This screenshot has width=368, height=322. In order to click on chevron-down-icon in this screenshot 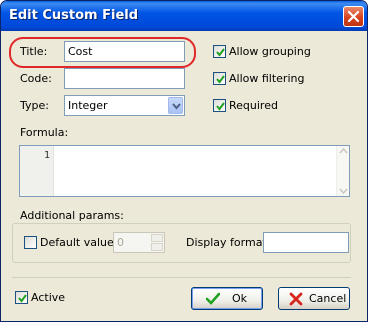, I will do `click(176, 106)`.